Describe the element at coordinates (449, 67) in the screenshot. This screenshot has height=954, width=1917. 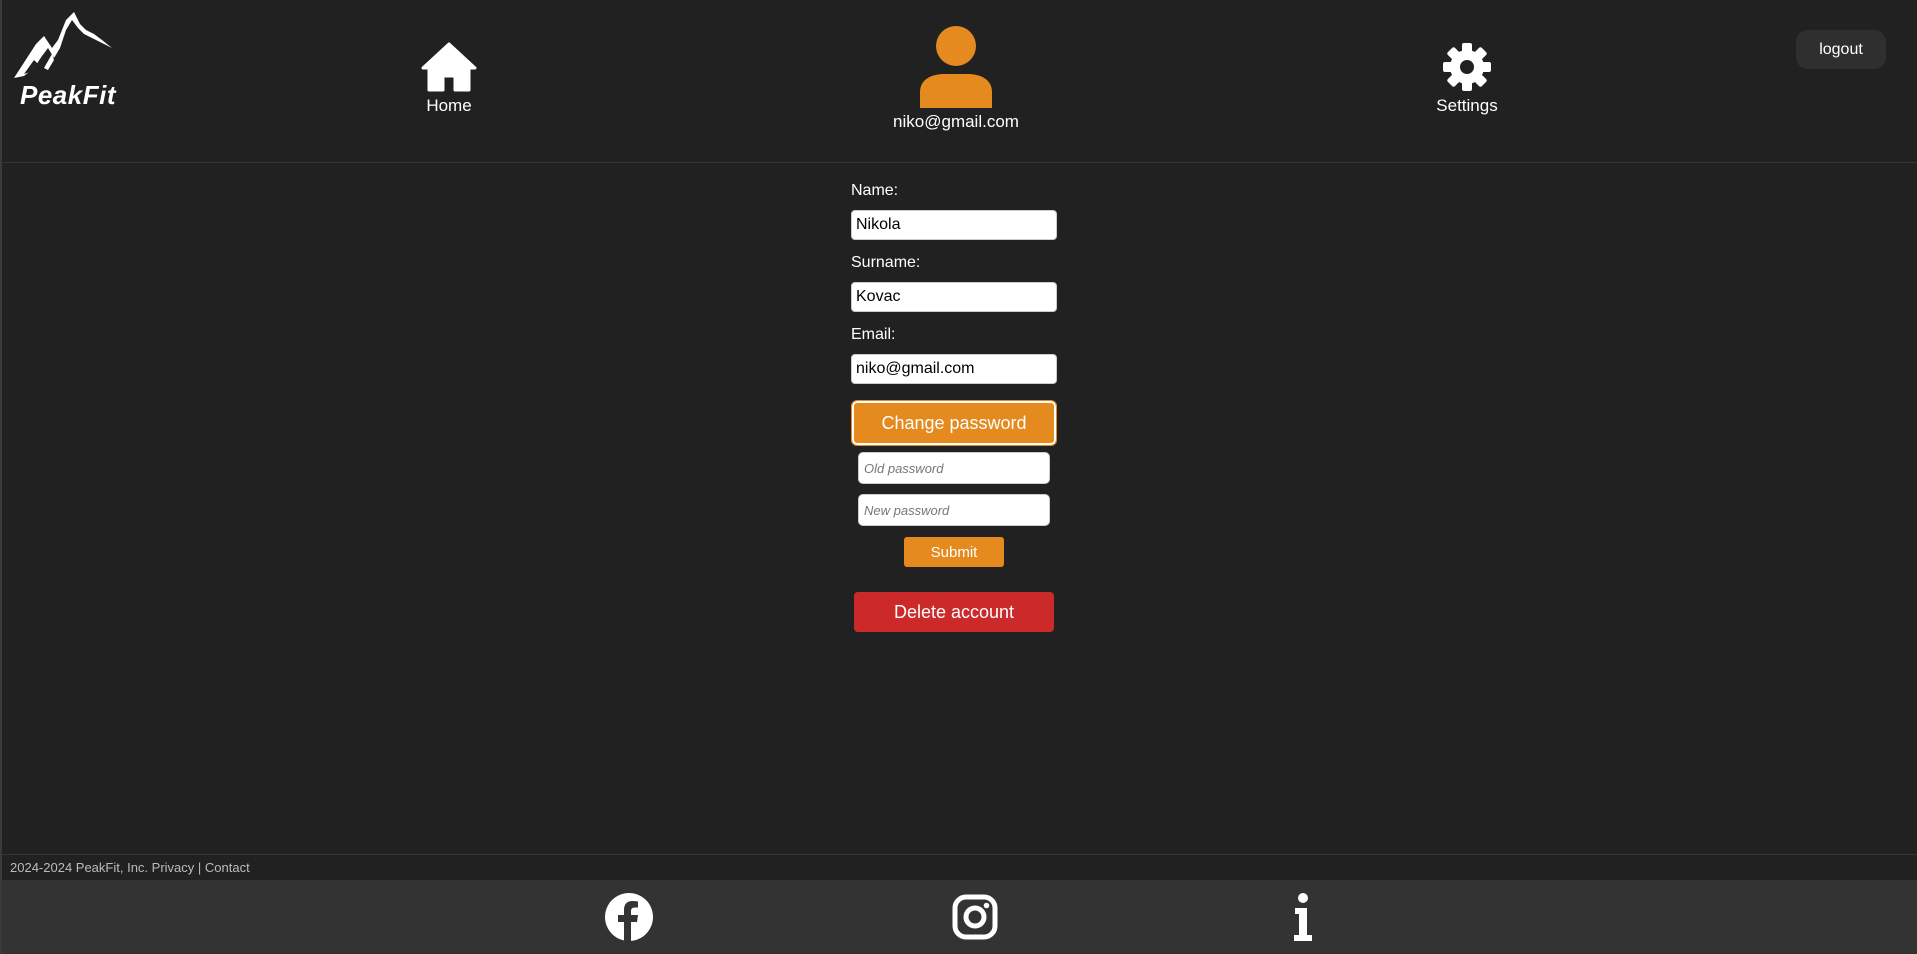
I see `home-icon` at that location.